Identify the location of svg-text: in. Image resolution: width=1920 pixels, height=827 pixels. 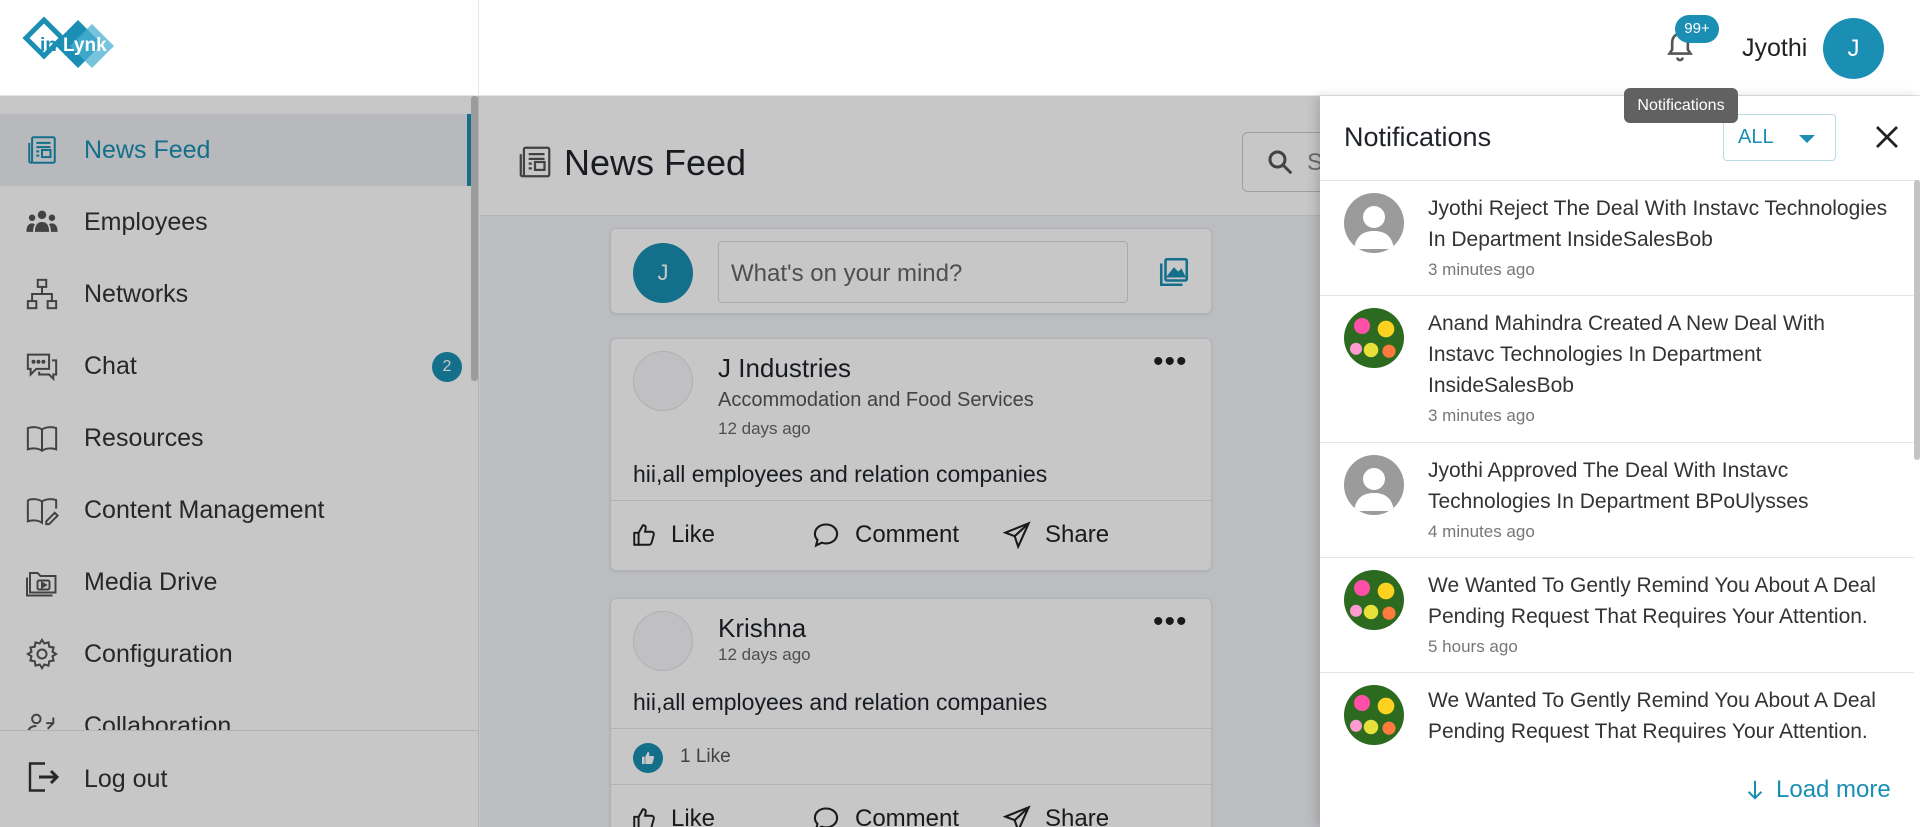
(48, 45).